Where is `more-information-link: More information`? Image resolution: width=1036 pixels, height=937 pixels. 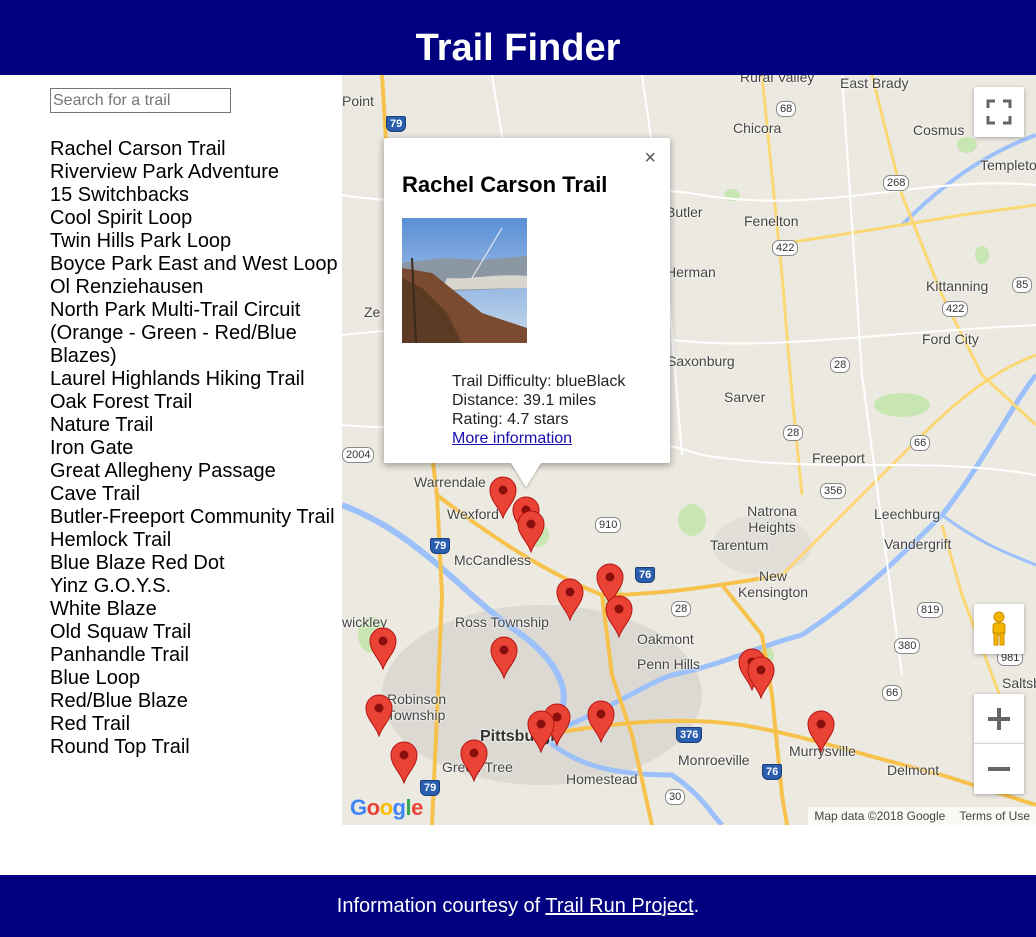 more-information-link: More information is located at coordinates (512, 438).